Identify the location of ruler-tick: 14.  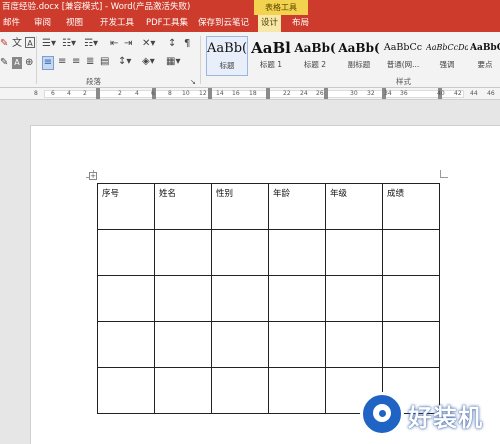
(220, 93).